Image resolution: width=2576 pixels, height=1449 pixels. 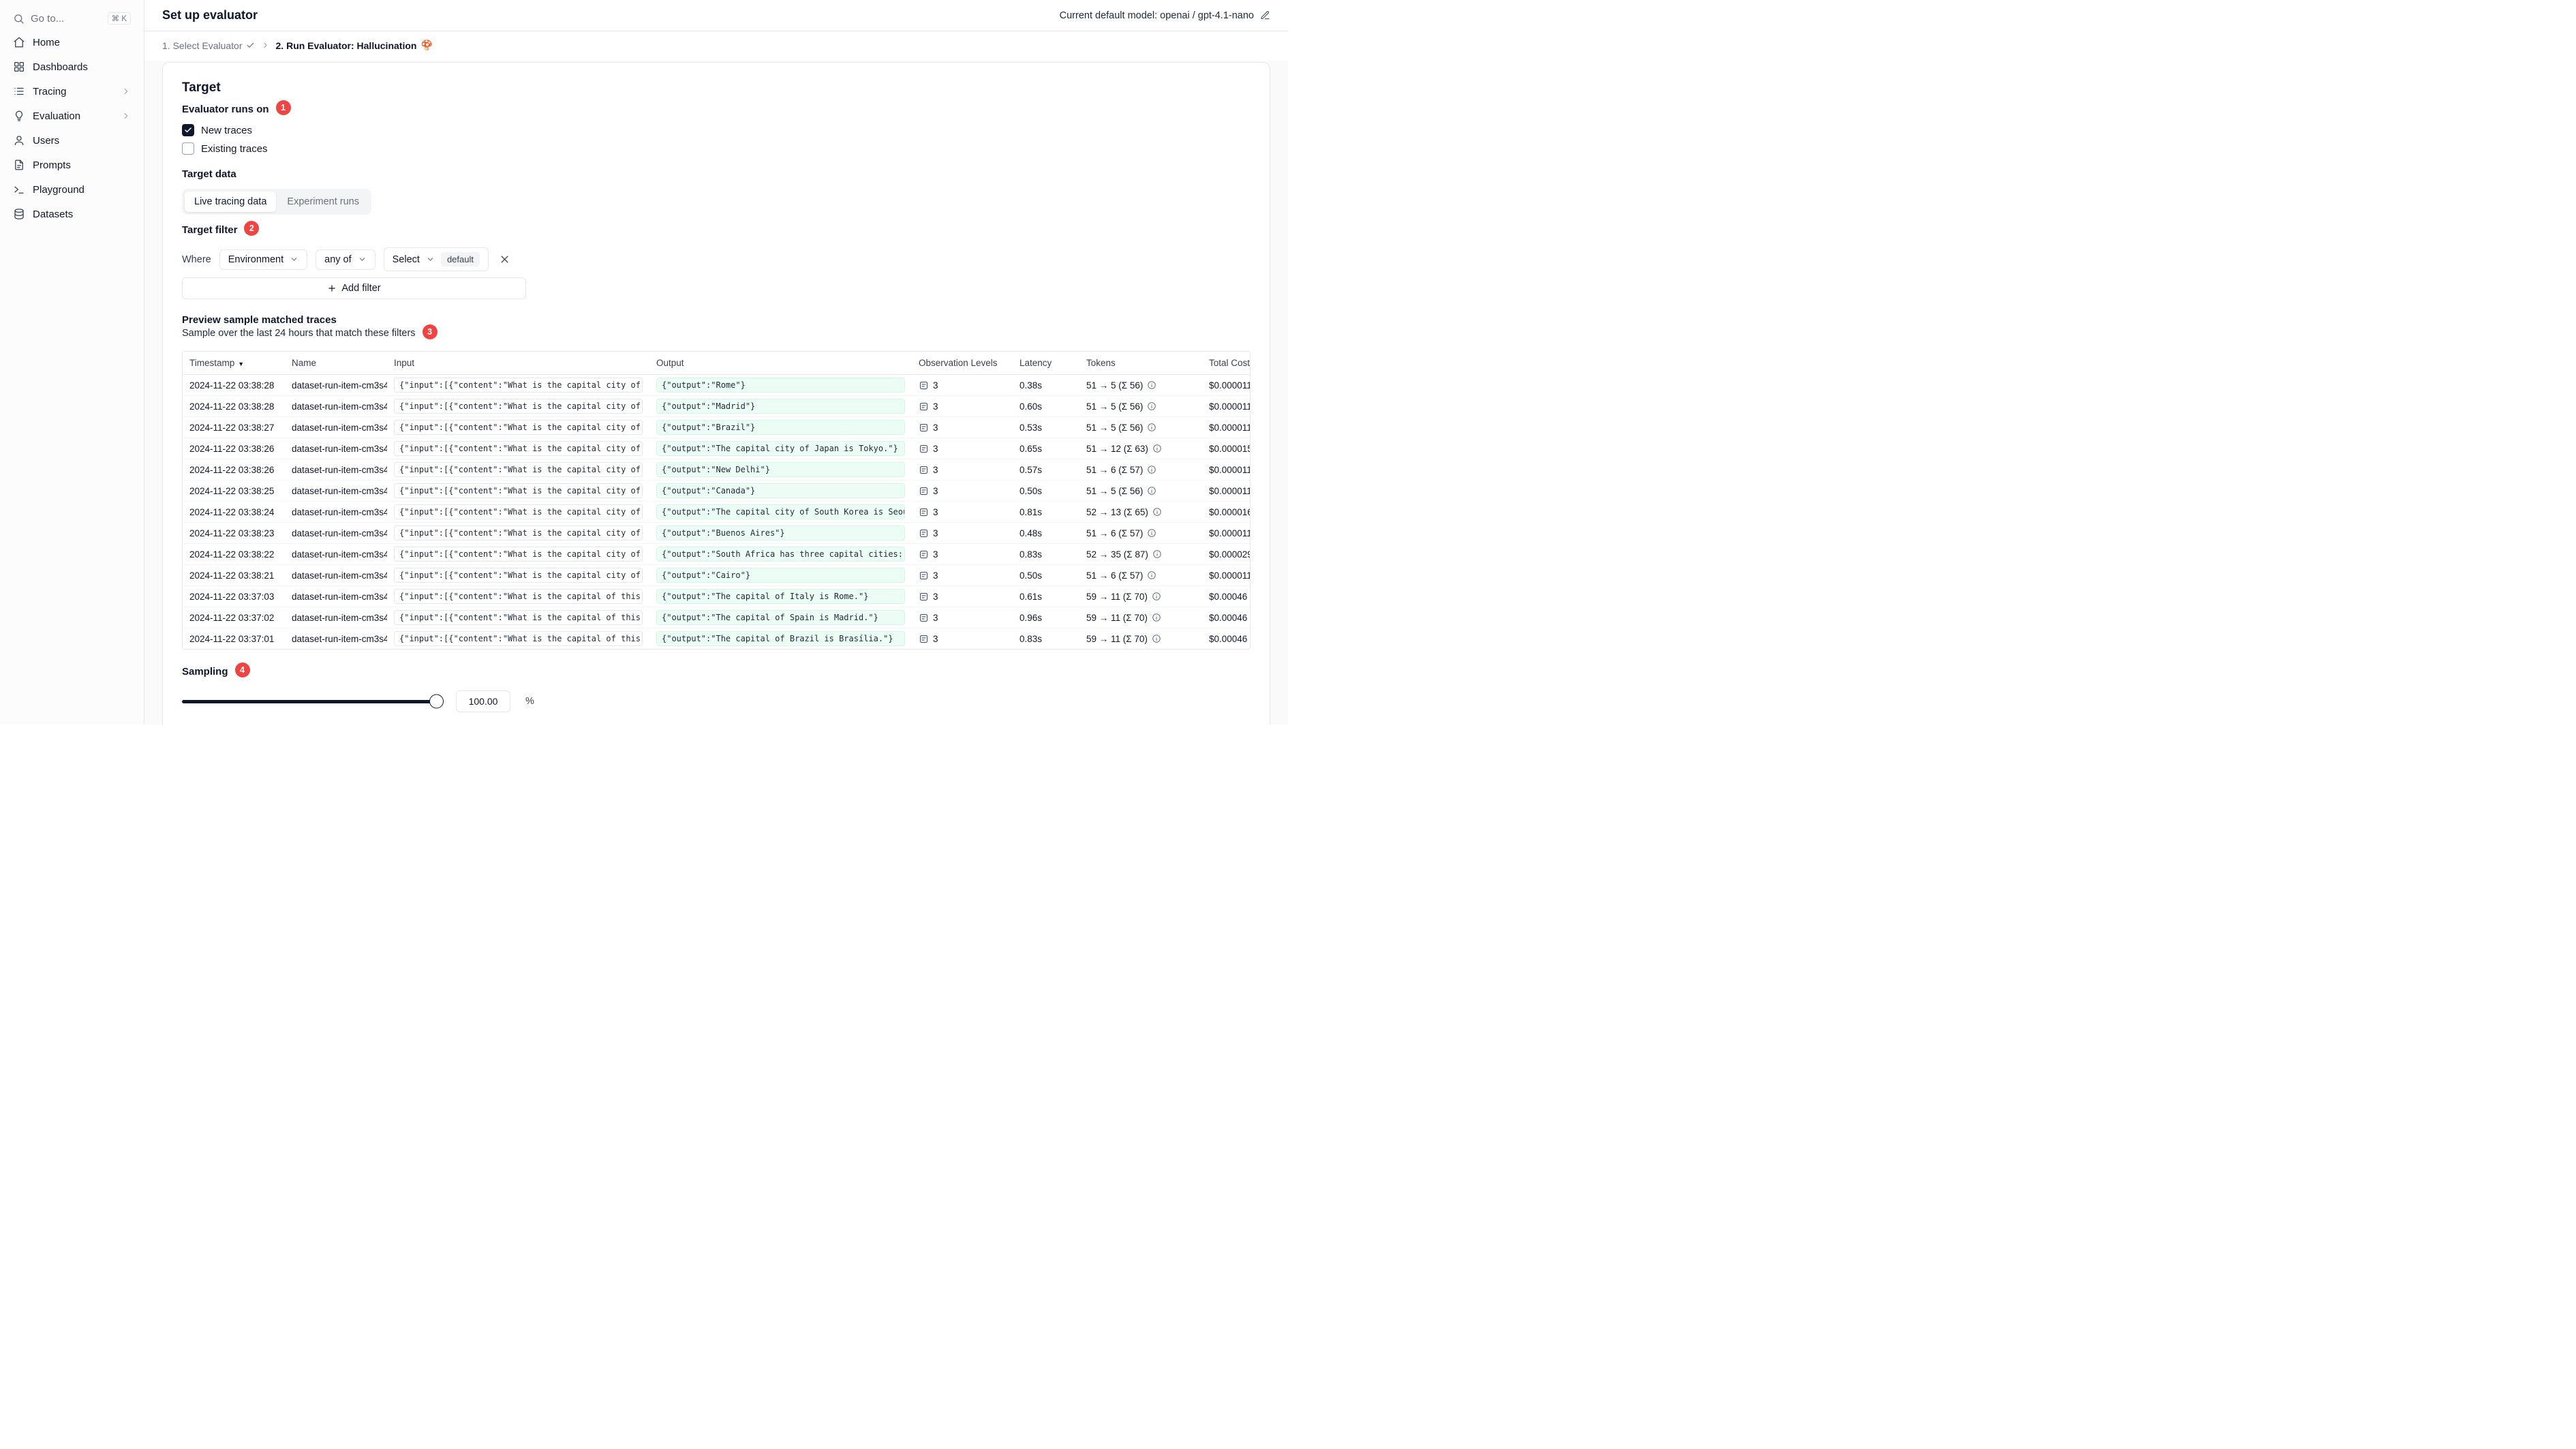 What do you see at coordinates (234, 638) in the screenshot?
I see `cell-timestamp: 2024-11-22 03:37:01` at bounding box center [234, 638].